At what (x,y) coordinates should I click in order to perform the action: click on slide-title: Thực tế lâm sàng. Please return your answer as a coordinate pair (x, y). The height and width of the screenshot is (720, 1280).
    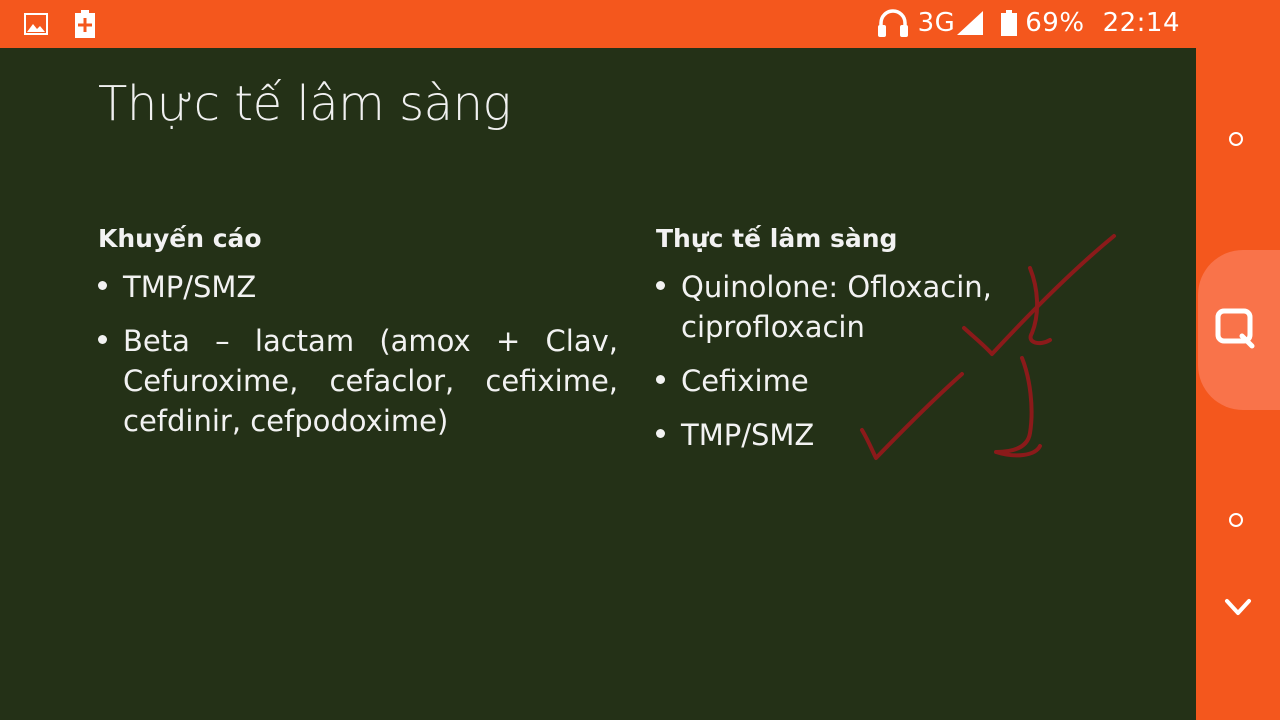
    Looking at the image, I should click on (304, 104).